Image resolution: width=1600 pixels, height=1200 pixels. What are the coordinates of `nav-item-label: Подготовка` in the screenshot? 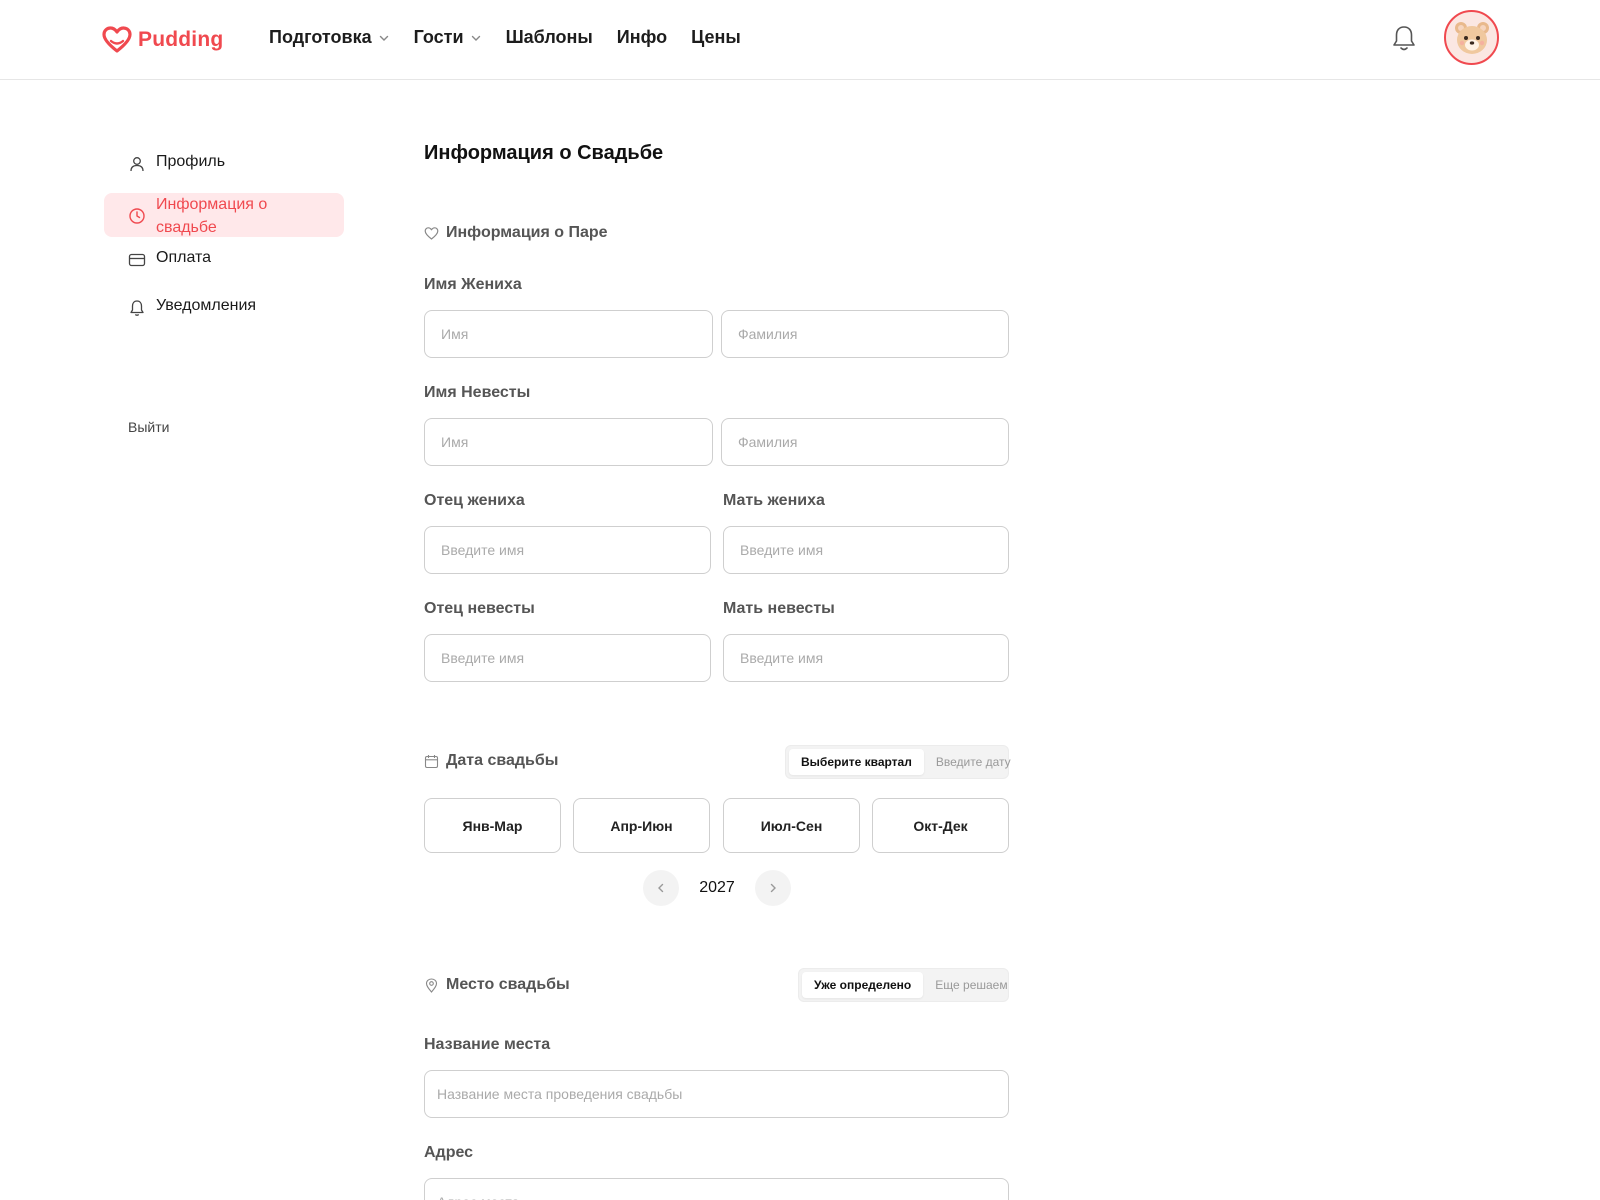 It's located at (320, 37).